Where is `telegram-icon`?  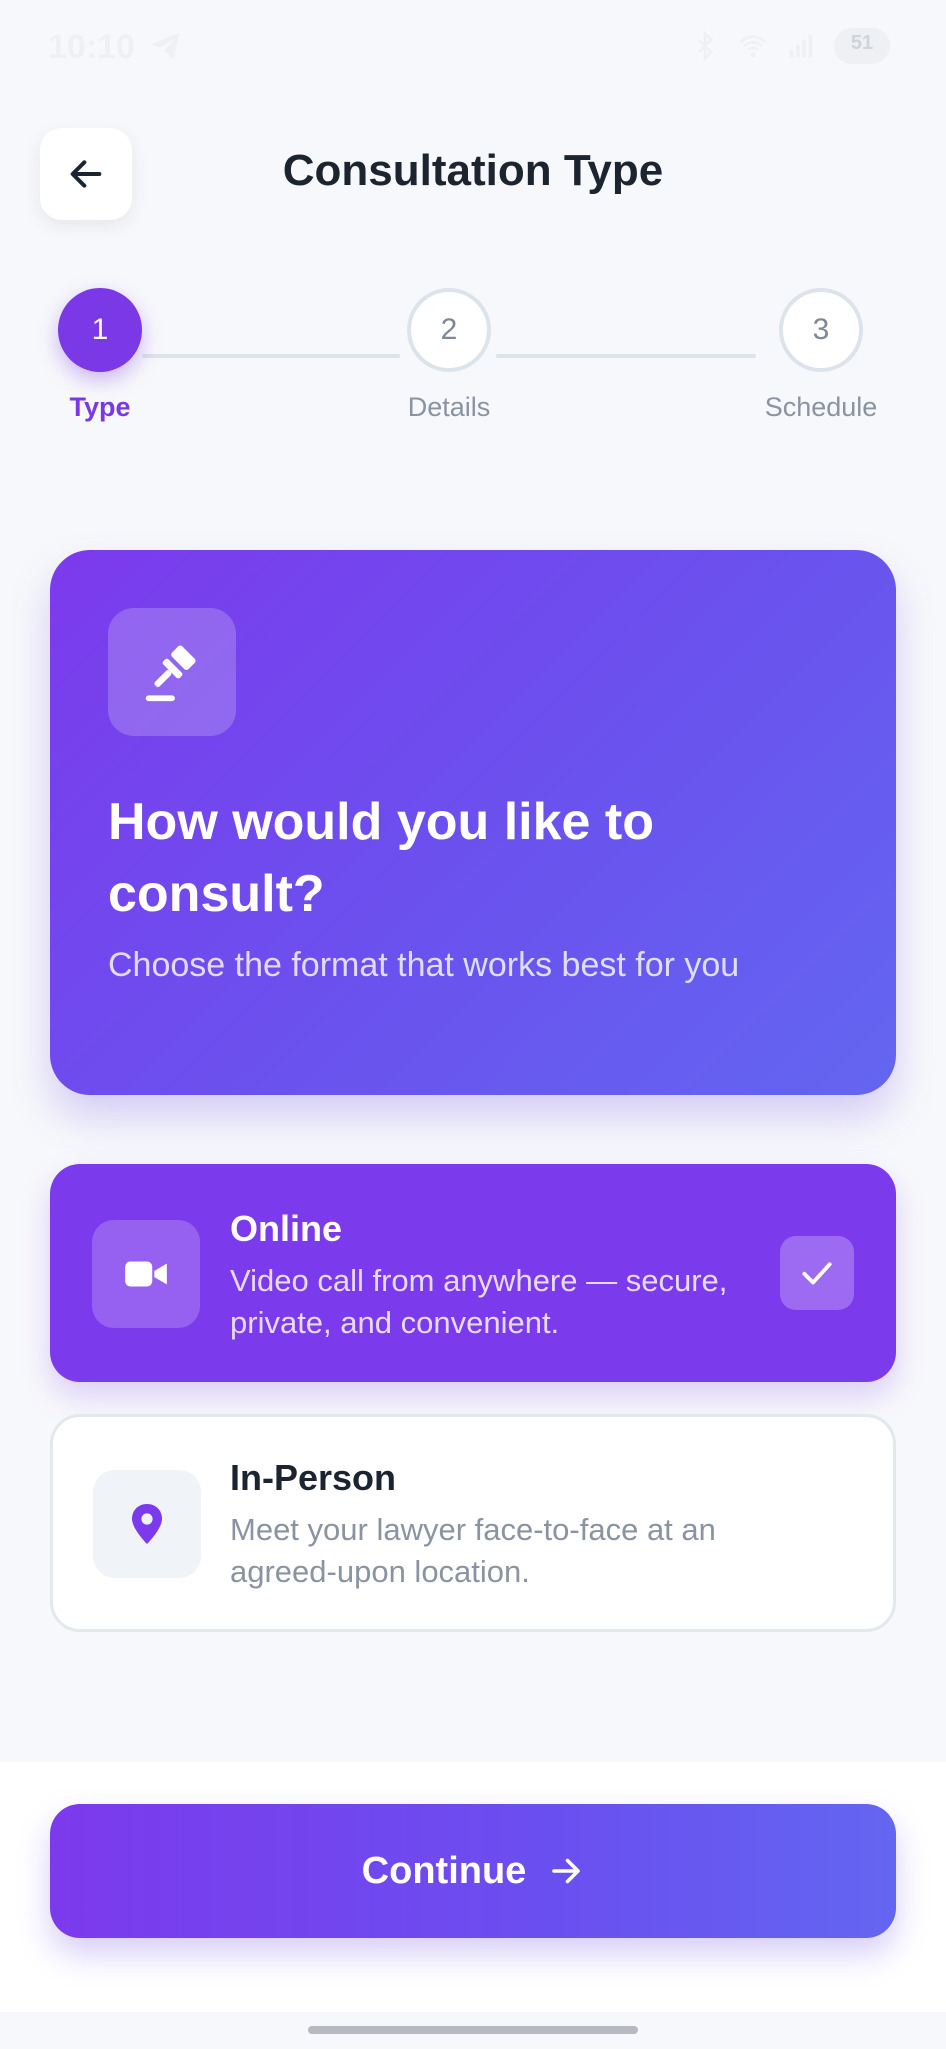 telegram-icon is located at coordinates (165, 46).